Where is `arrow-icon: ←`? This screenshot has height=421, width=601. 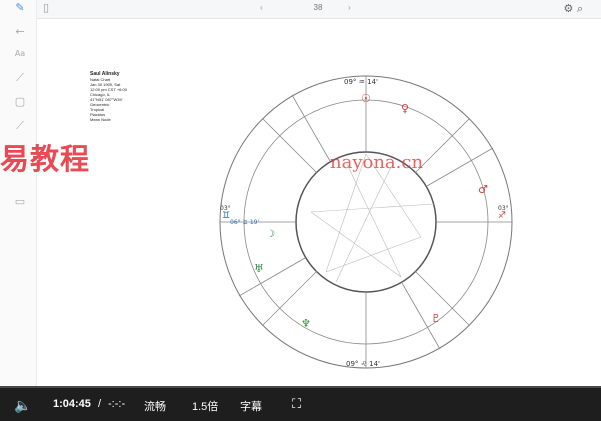 arrow-icon: ← is located at coordinates (20, 32).